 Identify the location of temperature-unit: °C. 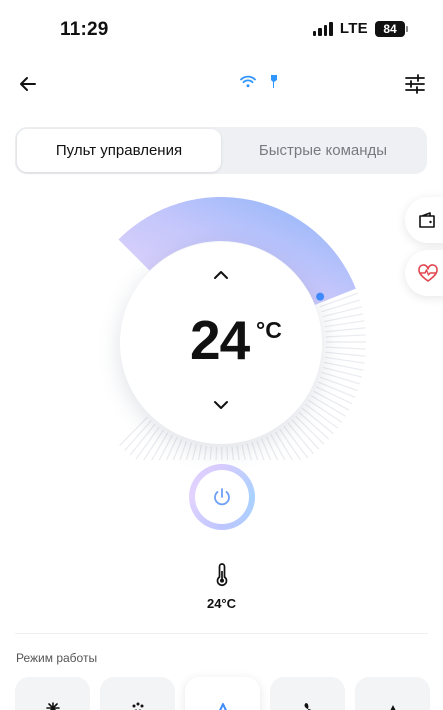
(269, 330).